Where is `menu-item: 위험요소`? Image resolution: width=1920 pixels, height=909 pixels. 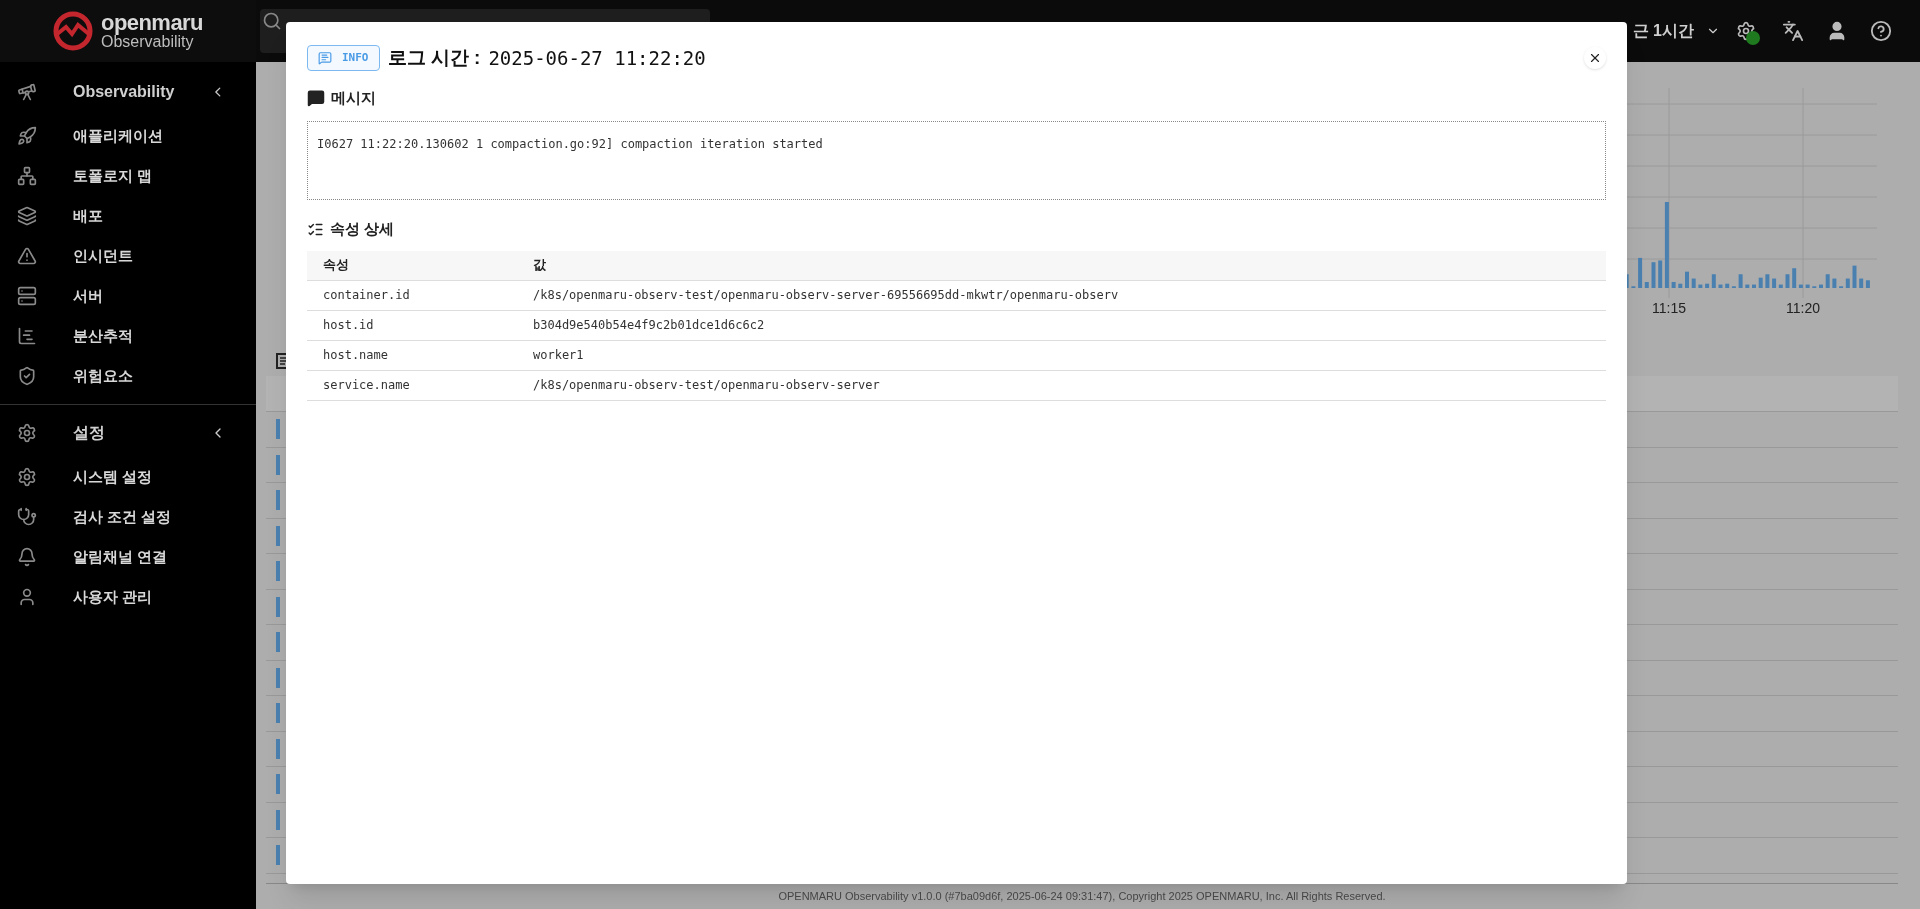
menu-item: 위험요소 is located at coordinates (128, 376).